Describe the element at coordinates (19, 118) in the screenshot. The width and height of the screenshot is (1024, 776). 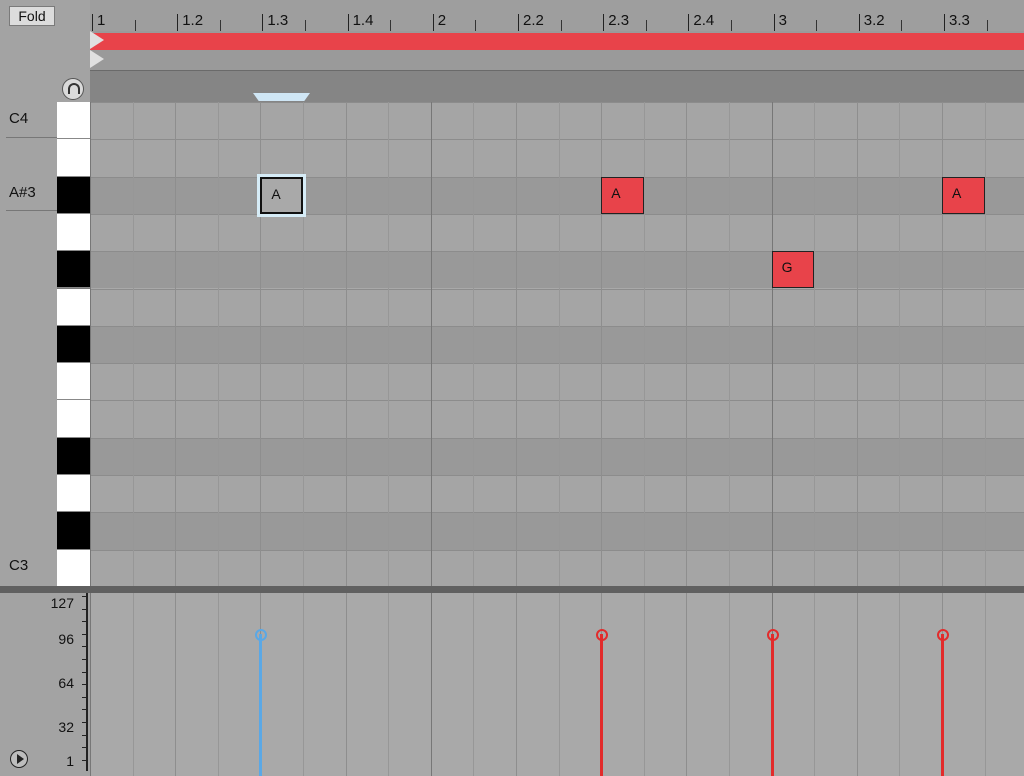
I see `note-name-label: C4` at that location.